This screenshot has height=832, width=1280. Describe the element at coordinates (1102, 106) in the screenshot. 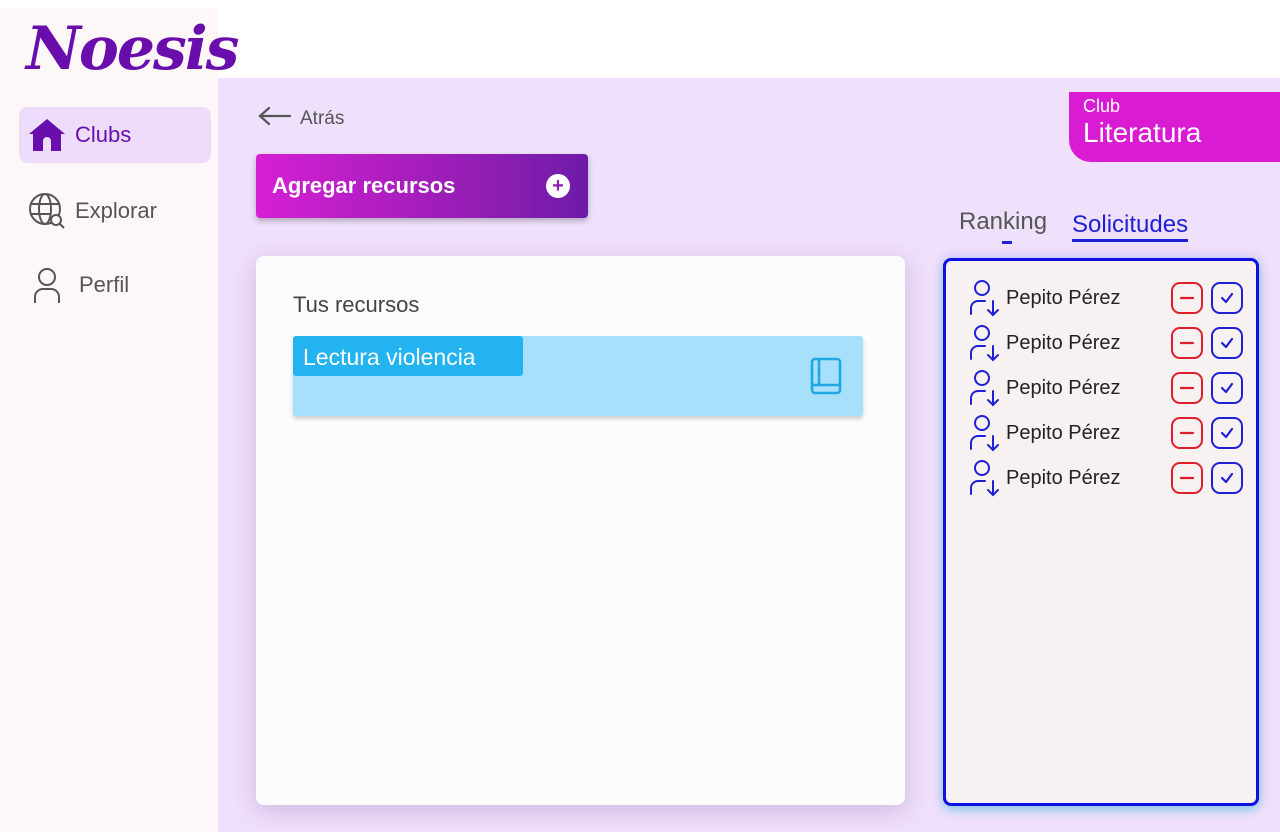

I see `club-label: Club` at that location.